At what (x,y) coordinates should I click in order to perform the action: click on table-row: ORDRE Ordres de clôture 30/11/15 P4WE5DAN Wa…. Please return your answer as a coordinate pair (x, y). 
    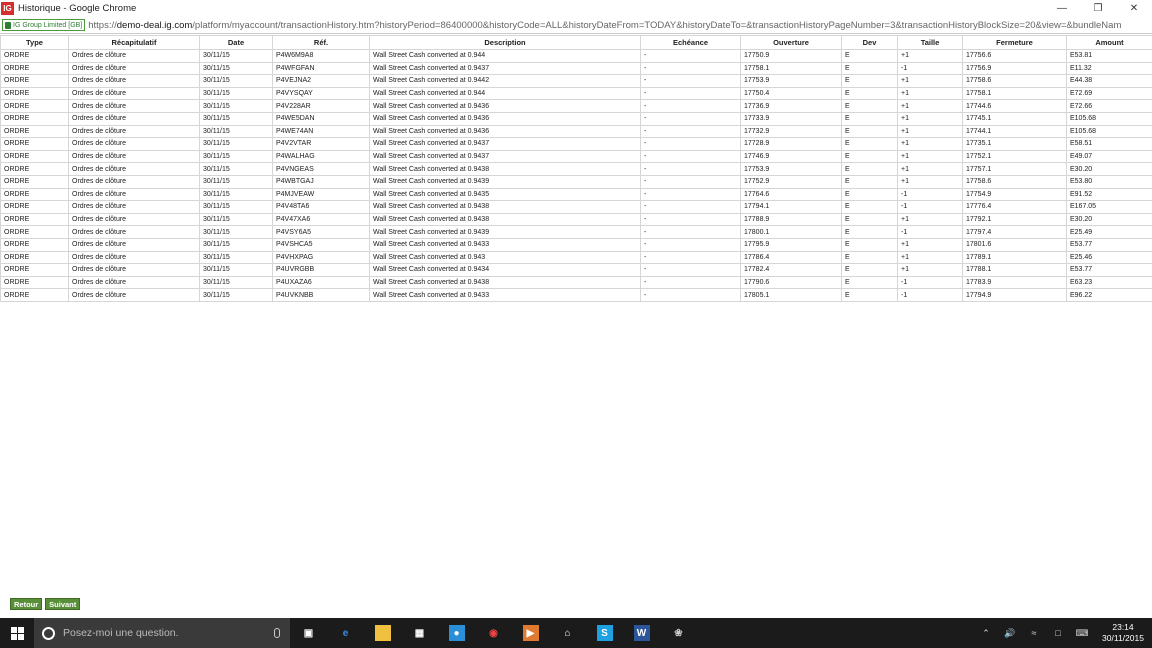
    Looking at the image, I should click on (576, 118).